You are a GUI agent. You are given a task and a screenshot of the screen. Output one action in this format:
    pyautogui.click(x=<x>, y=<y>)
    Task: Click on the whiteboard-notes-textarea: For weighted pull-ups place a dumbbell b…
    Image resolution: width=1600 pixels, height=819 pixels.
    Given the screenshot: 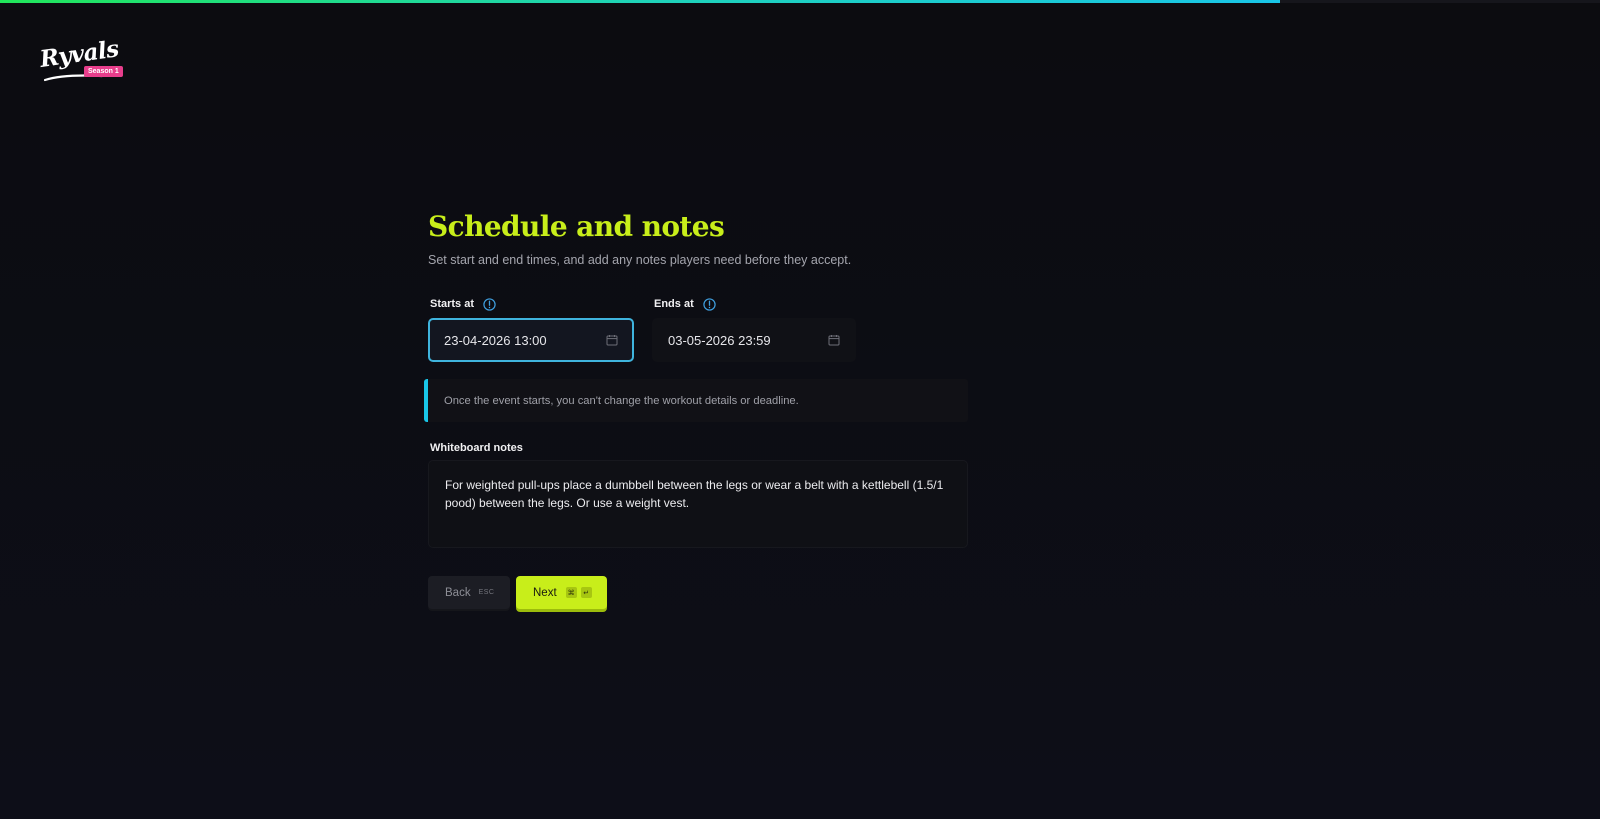 What is the action you would take?
    pyautogui.click(x=698, y=504)
    